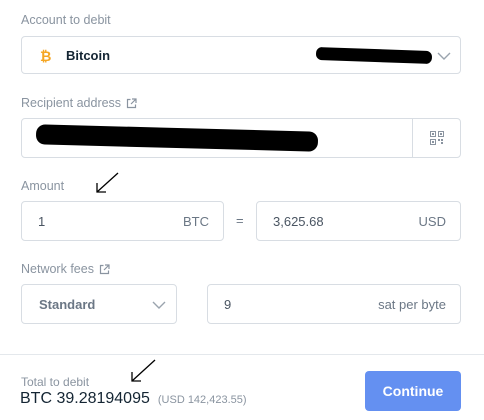 The height and width of the screenshot is (420, 484). I want to click on continue-button: Continue, so click(413, 391).